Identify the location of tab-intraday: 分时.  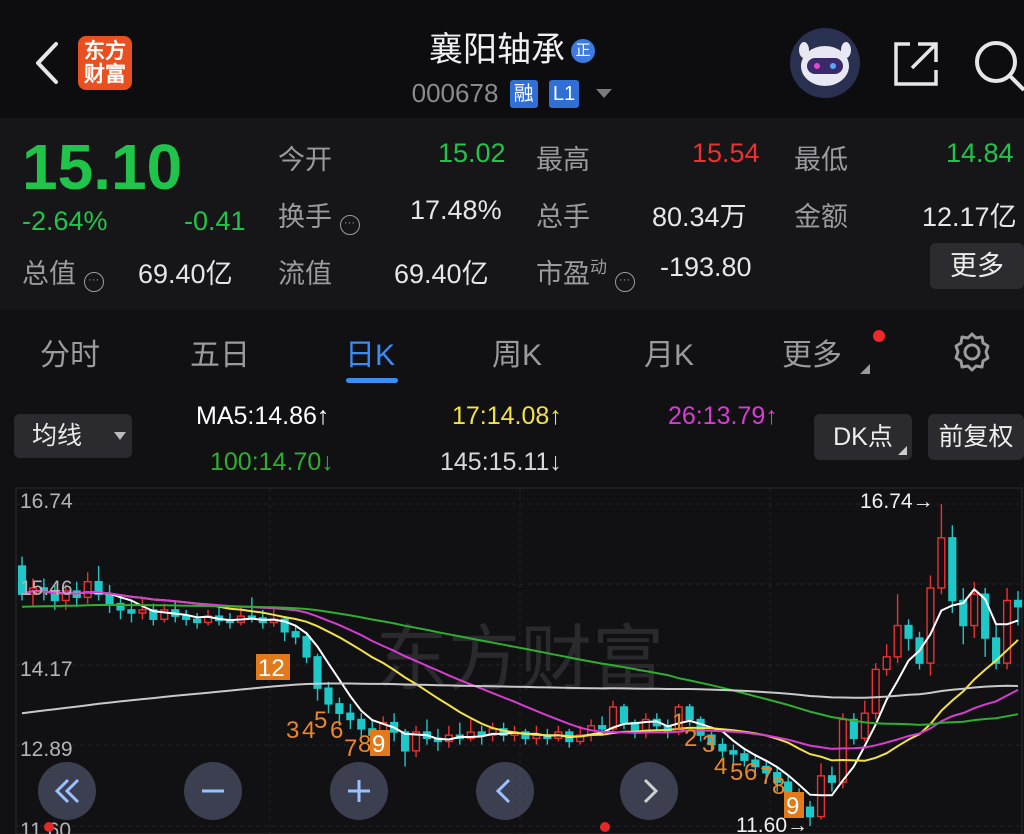
(70, 352).